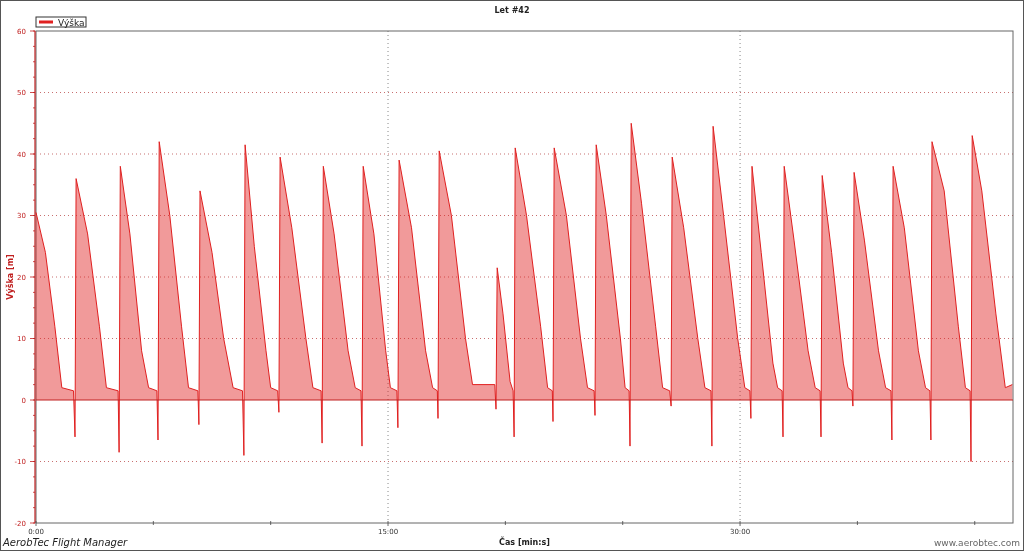 This screenshot has height=551, width=1024. I want to click on legend-label: Výška, so click(71, 23).